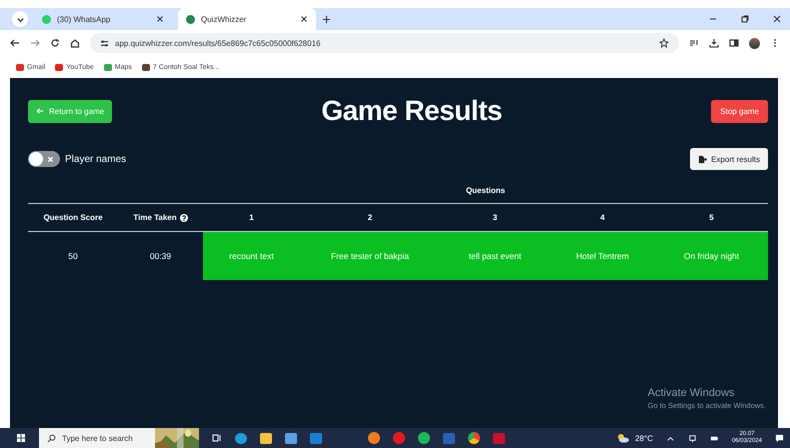 The width and height of the screenshot is (790, 448). What do you see at coordinates (703, 159) in the screenshot?
I see `export-icon` at bounding box center [703, 159].